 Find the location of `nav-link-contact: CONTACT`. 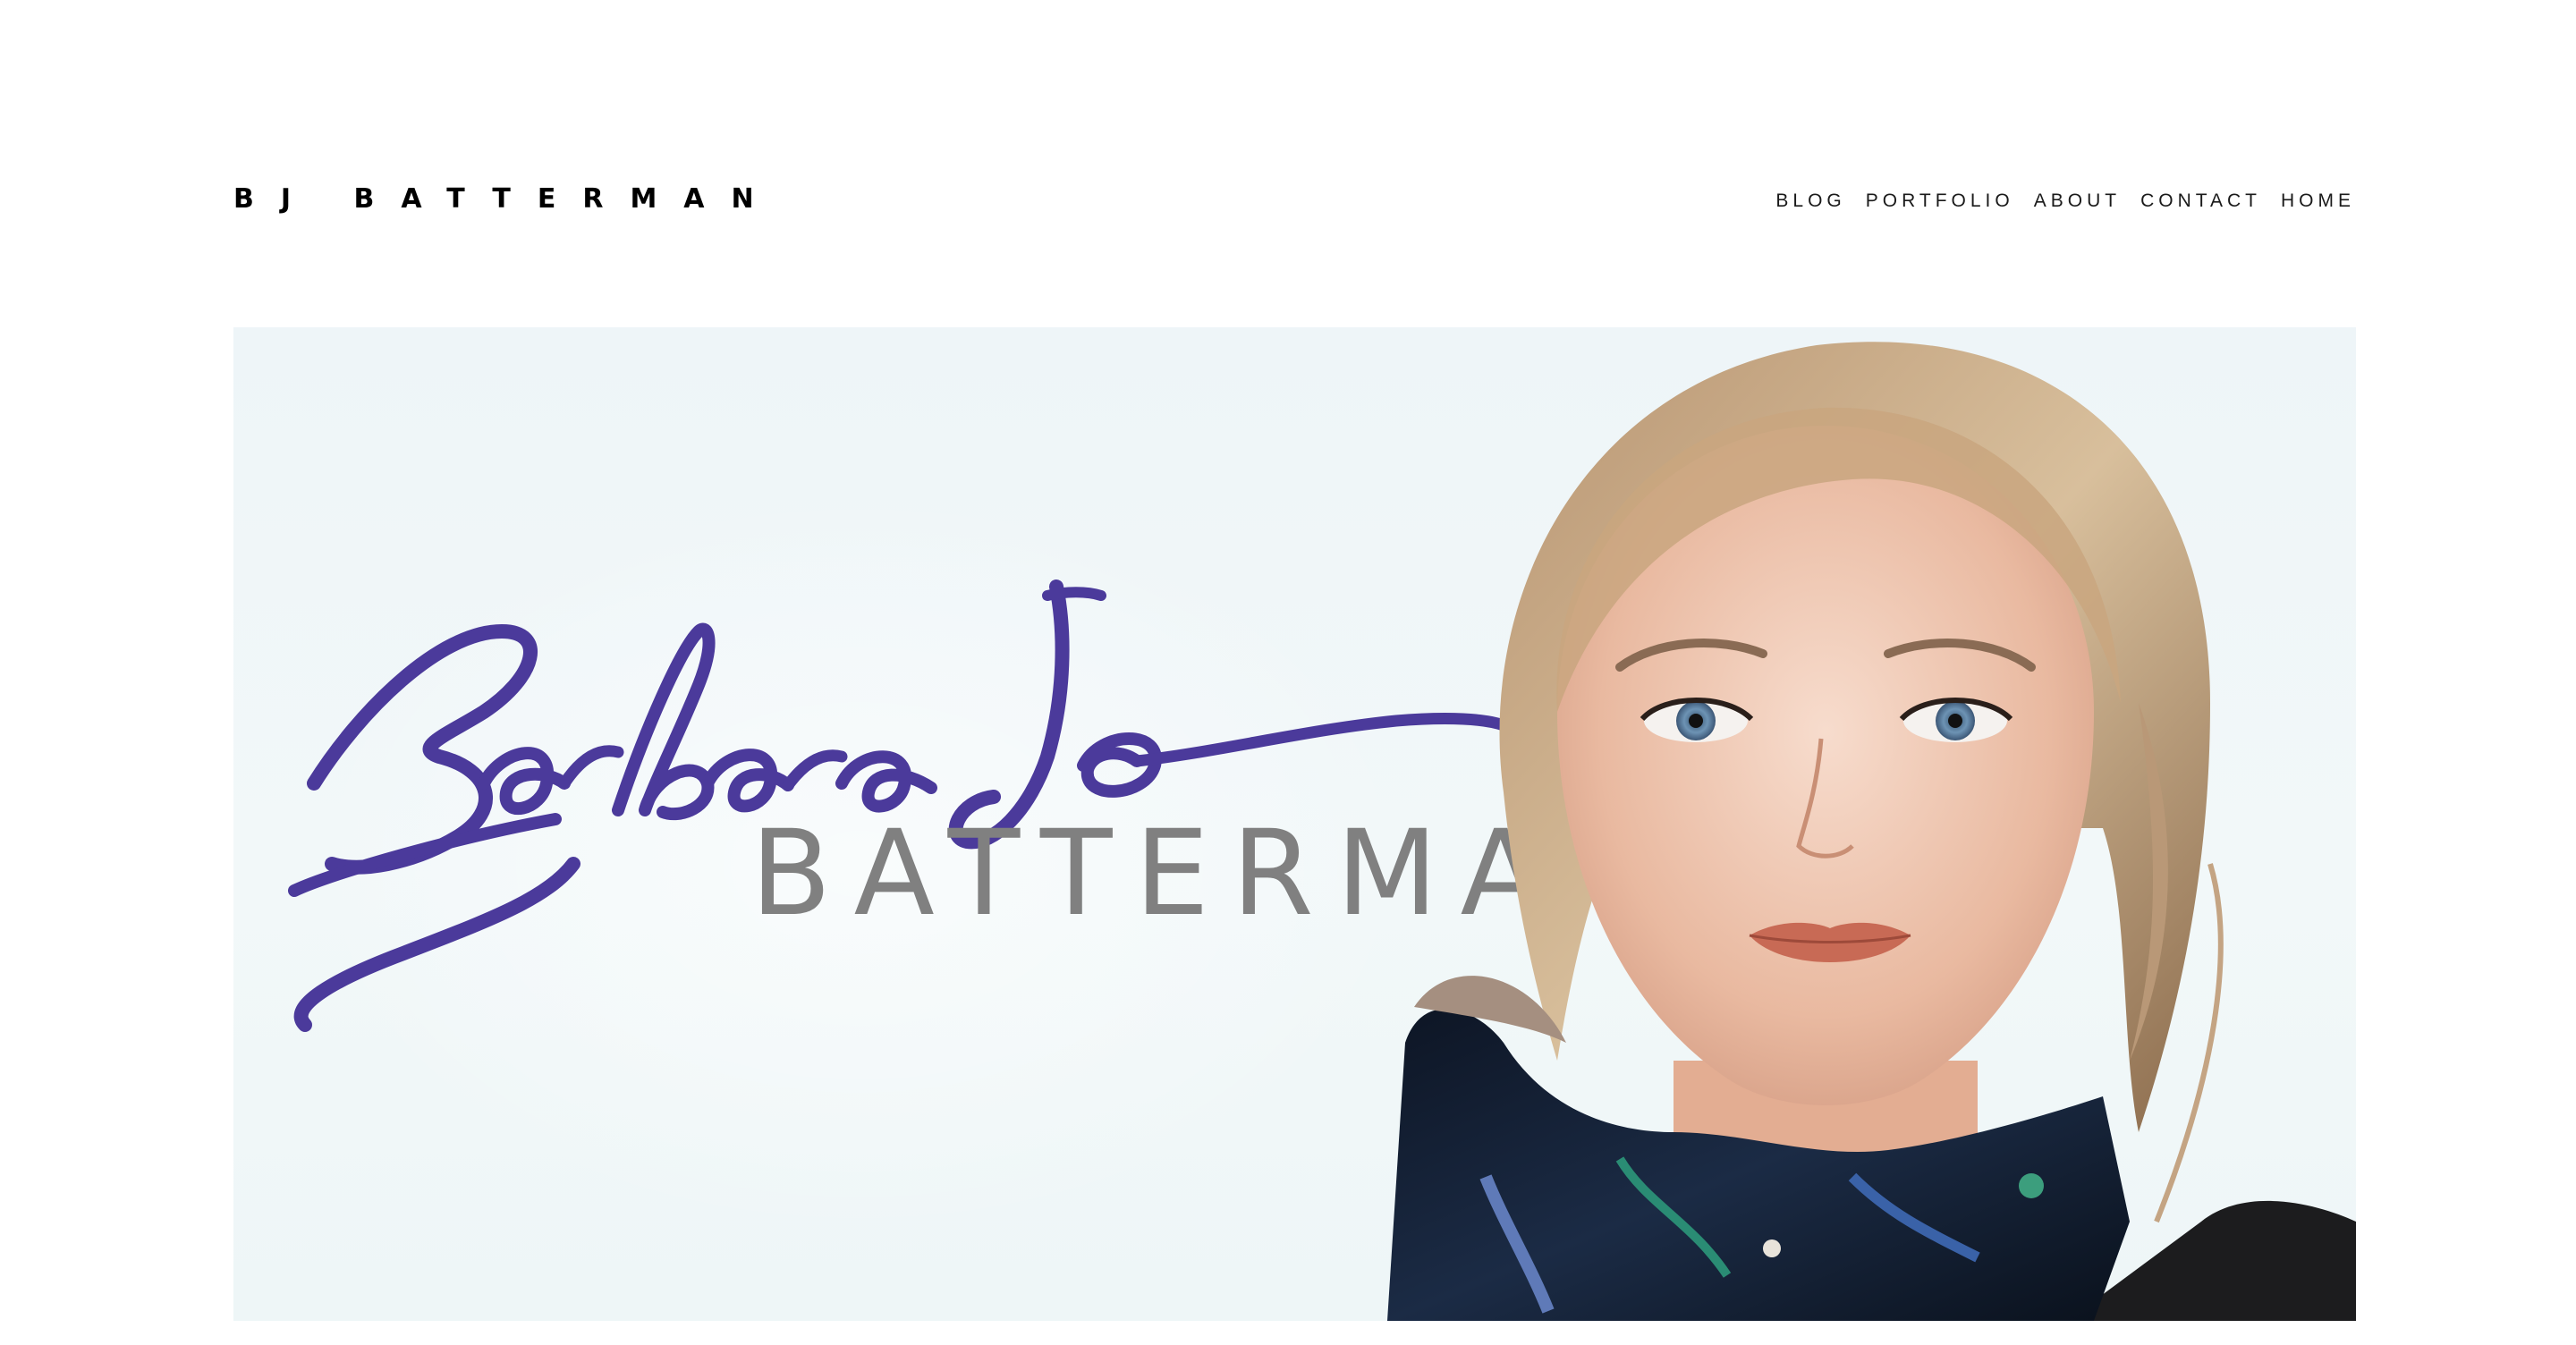

nav-link-contact: CONTACT is located at coordinates (2200, 201).